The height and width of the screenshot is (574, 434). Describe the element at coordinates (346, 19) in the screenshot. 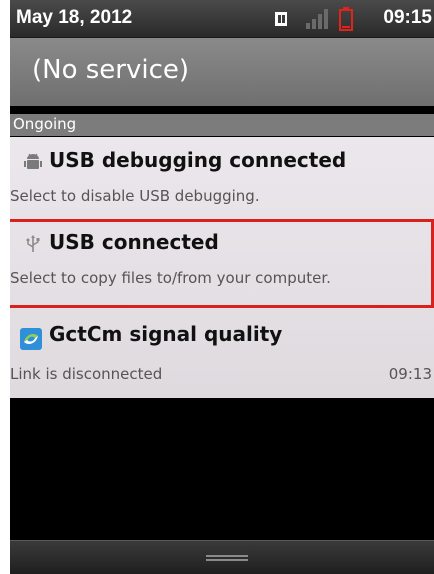

I see `battery-low-icon` at that location.